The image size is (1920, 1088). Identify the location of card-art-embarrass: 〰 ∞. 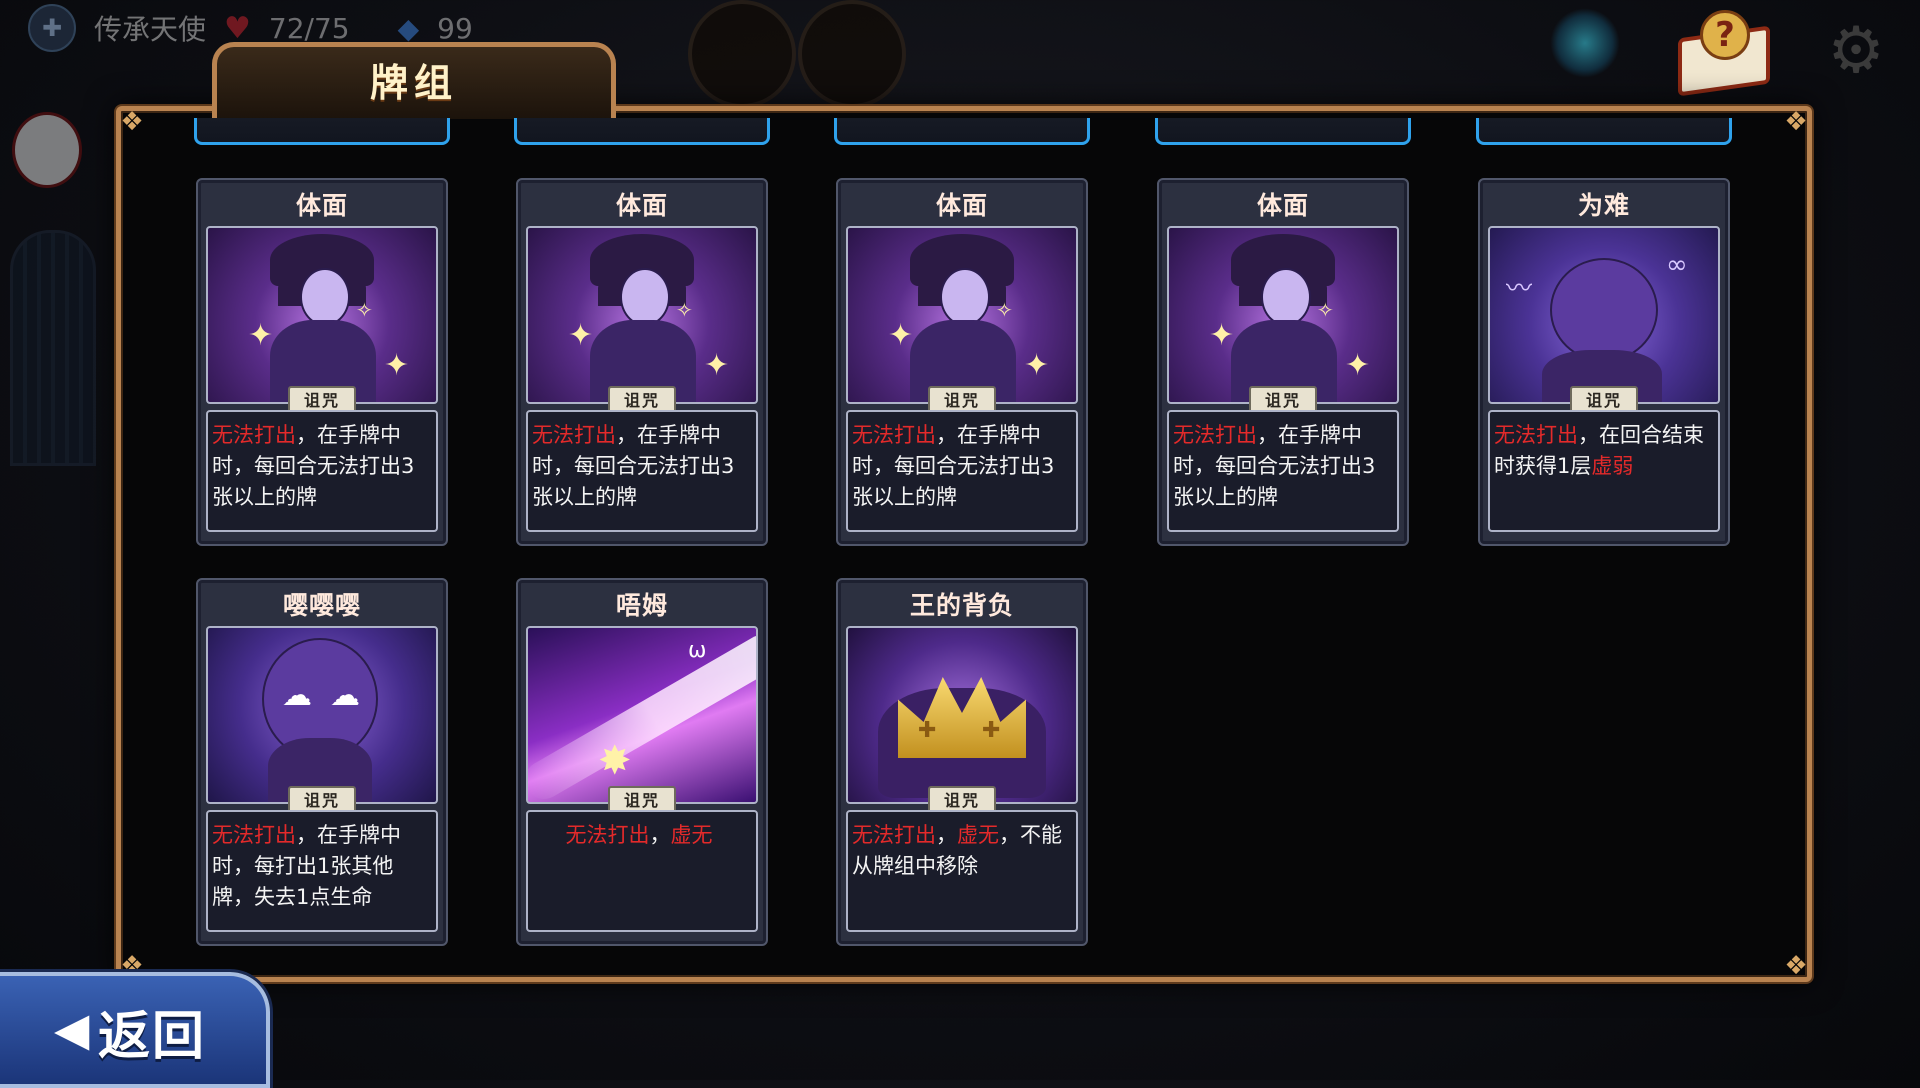
(1604, 315).